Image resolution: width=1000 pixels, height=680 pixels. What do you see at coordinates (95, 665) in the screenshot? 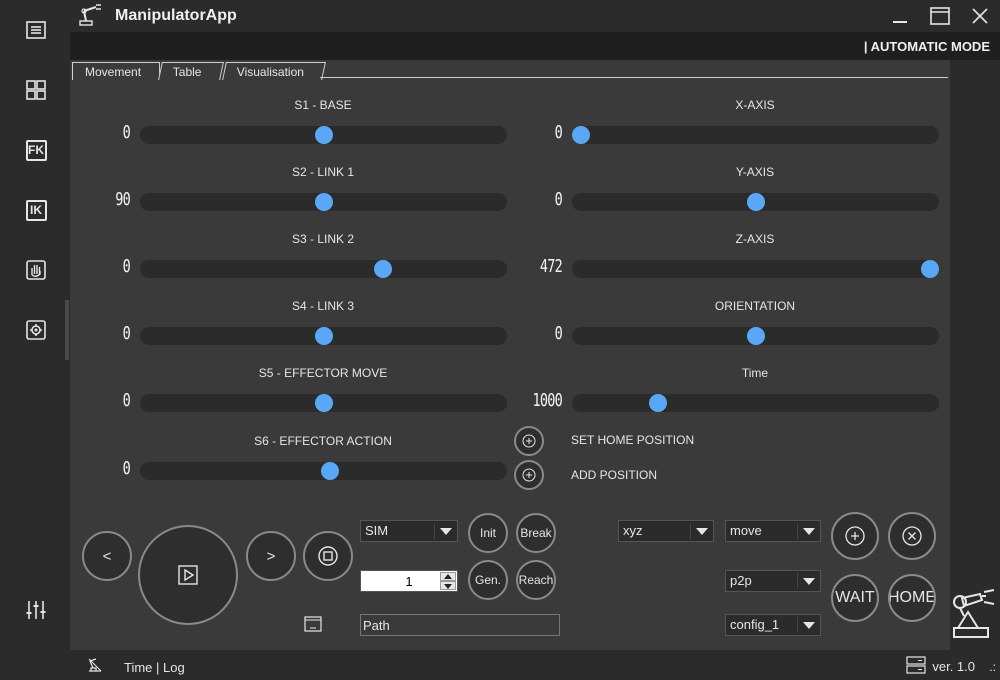
I see `robot-log-icon` at bounding box center [95, 665].